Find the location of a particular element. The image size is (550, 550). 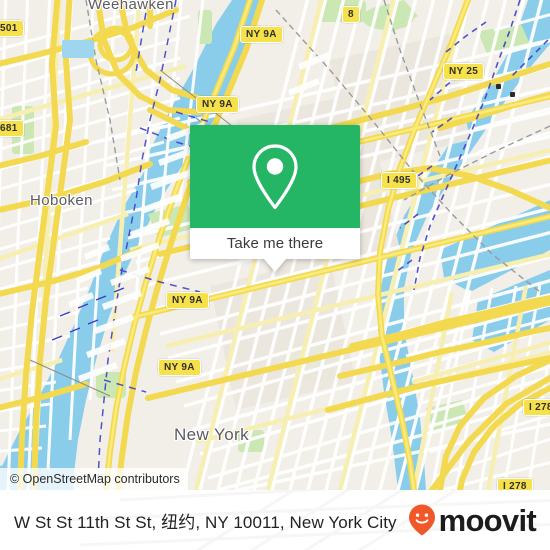

osm-attribution-text: © OpenStreetMap contributors is located at coordinates (95, 479).